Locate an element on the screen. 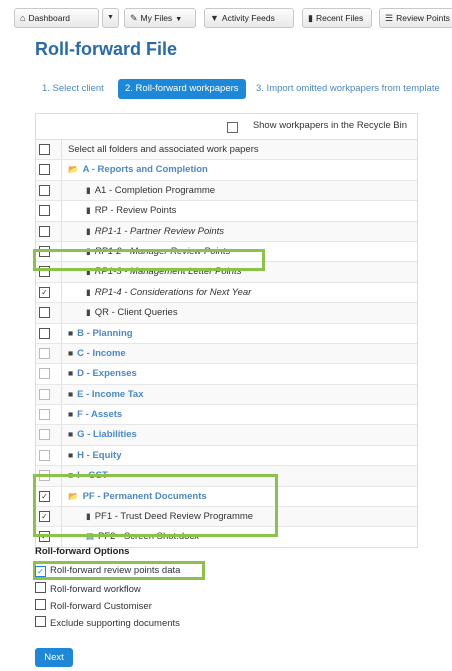  option-checkbox: ✓ is located at coordinates (40, 571).